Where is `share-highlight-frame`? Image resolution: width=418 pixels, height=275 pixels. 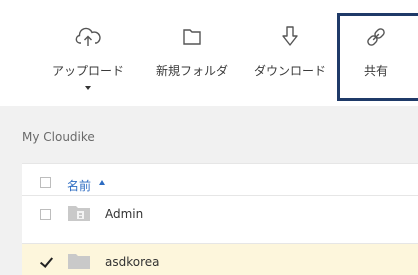
share-highlight-frame is located at coordinates (377, 57).